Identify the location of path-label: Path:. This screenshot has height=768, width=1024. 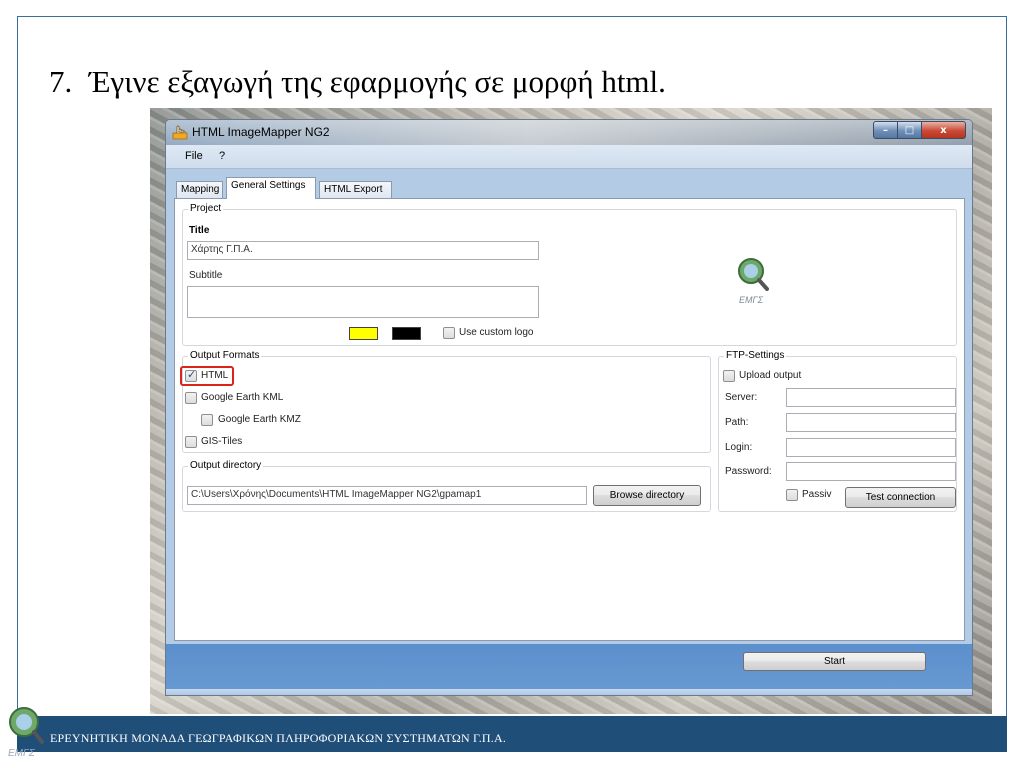
(737, 422).